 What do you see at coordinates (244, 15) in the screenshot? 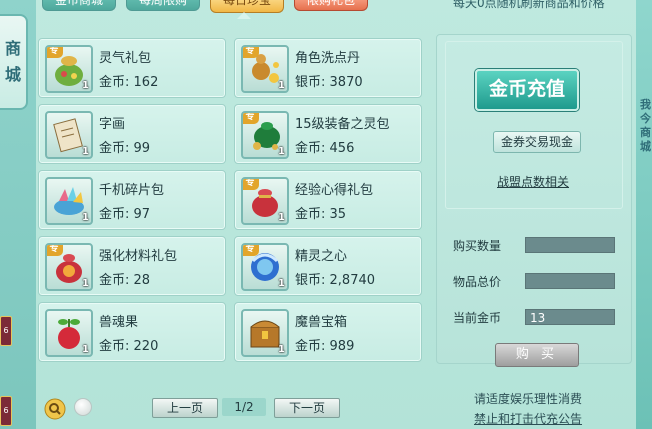
I see `active-tab-pointer` at bounding box center [244, 15].